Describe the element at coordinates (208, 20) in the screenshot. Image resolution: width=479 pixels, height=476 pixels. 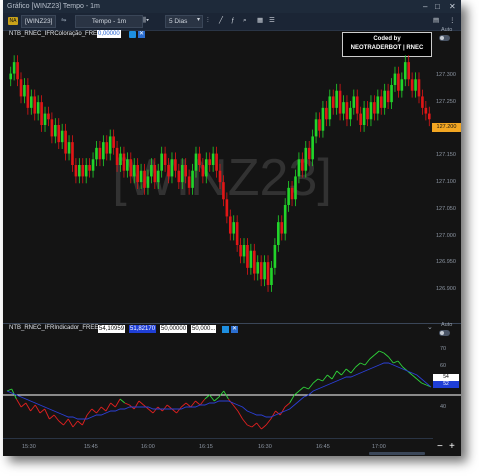
I see `indicators-icon: ⫶` at that location.